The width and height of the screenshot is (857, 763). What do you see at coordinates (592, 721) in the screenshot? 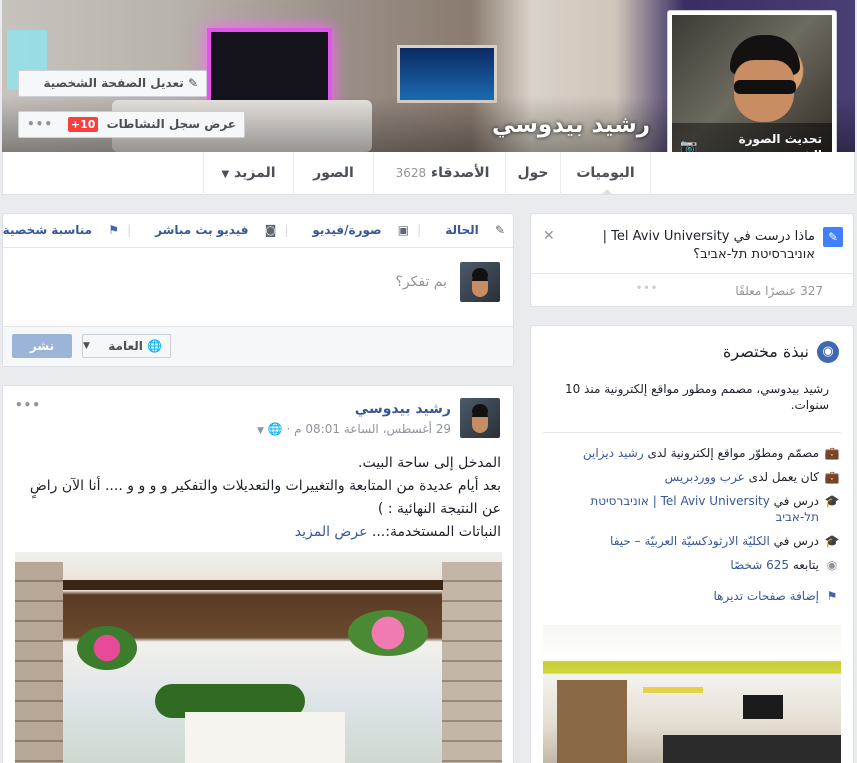
I see `bookcase` at bounding box center [592, 721].